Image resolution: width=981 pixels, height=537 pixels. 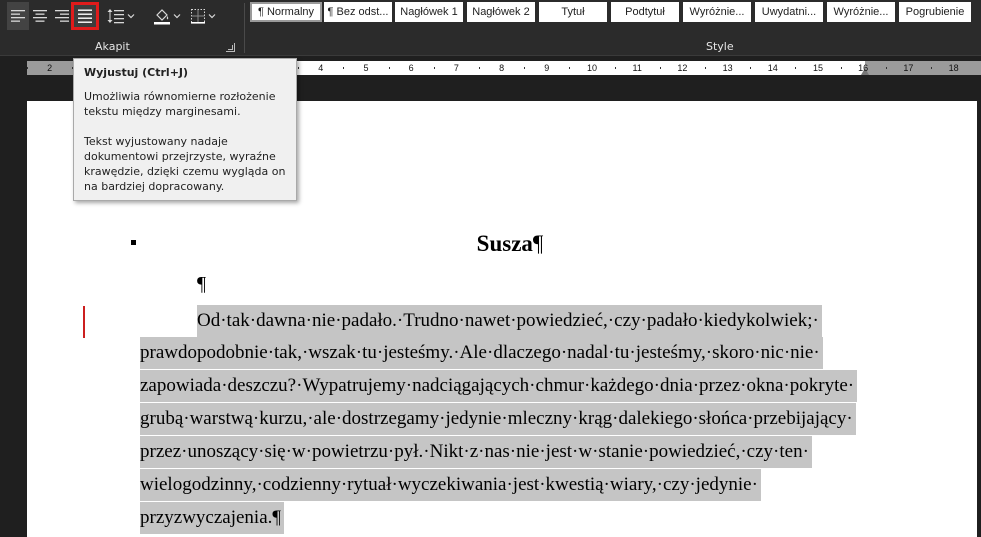 I want to click on ruler-tick-label: 6, so click(x=411, y=68).